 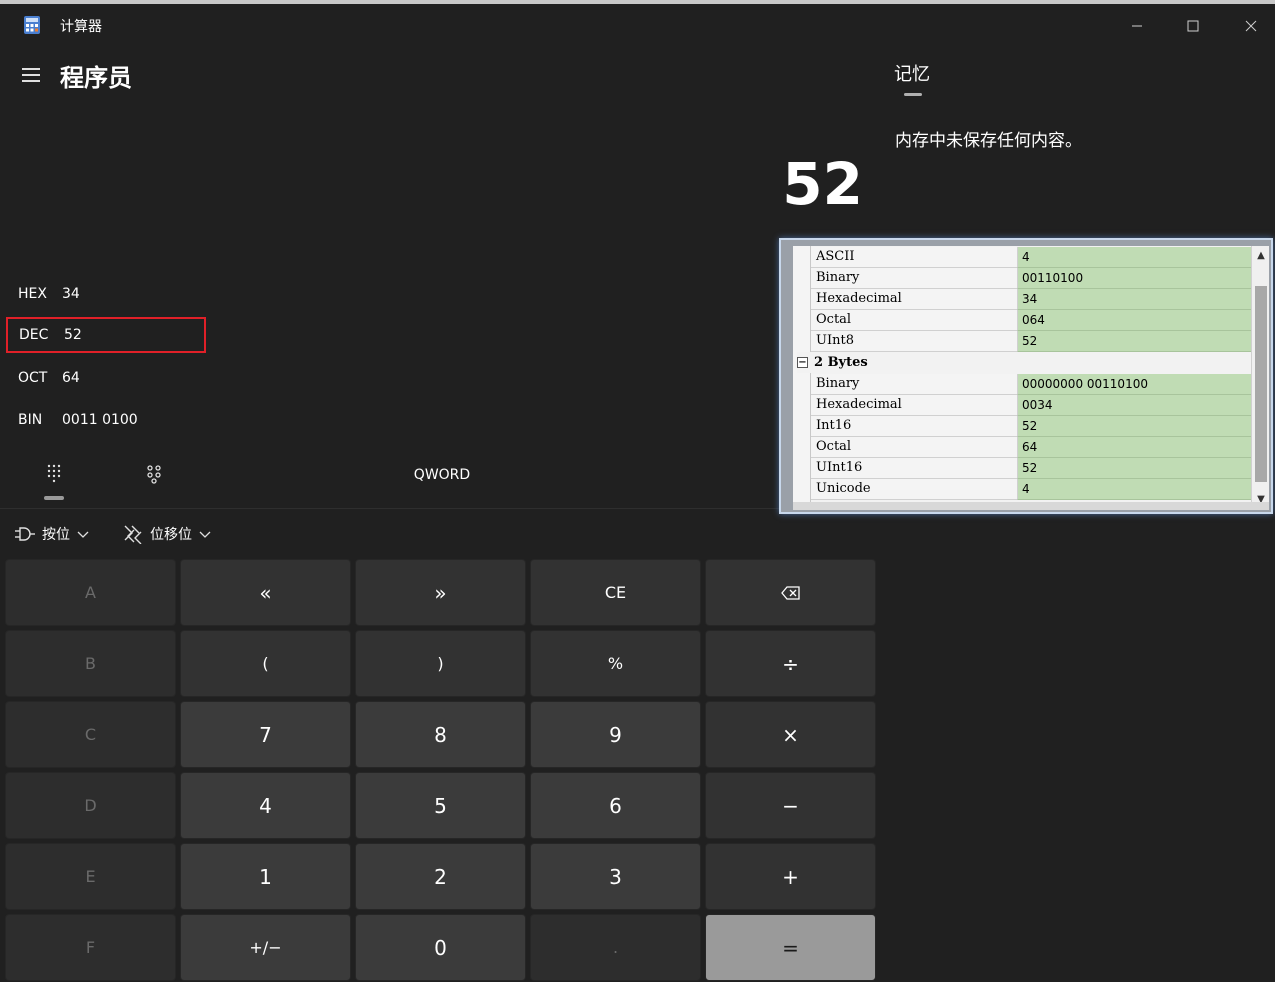 I want to click on key-f: F, so click(x=90, y=947).